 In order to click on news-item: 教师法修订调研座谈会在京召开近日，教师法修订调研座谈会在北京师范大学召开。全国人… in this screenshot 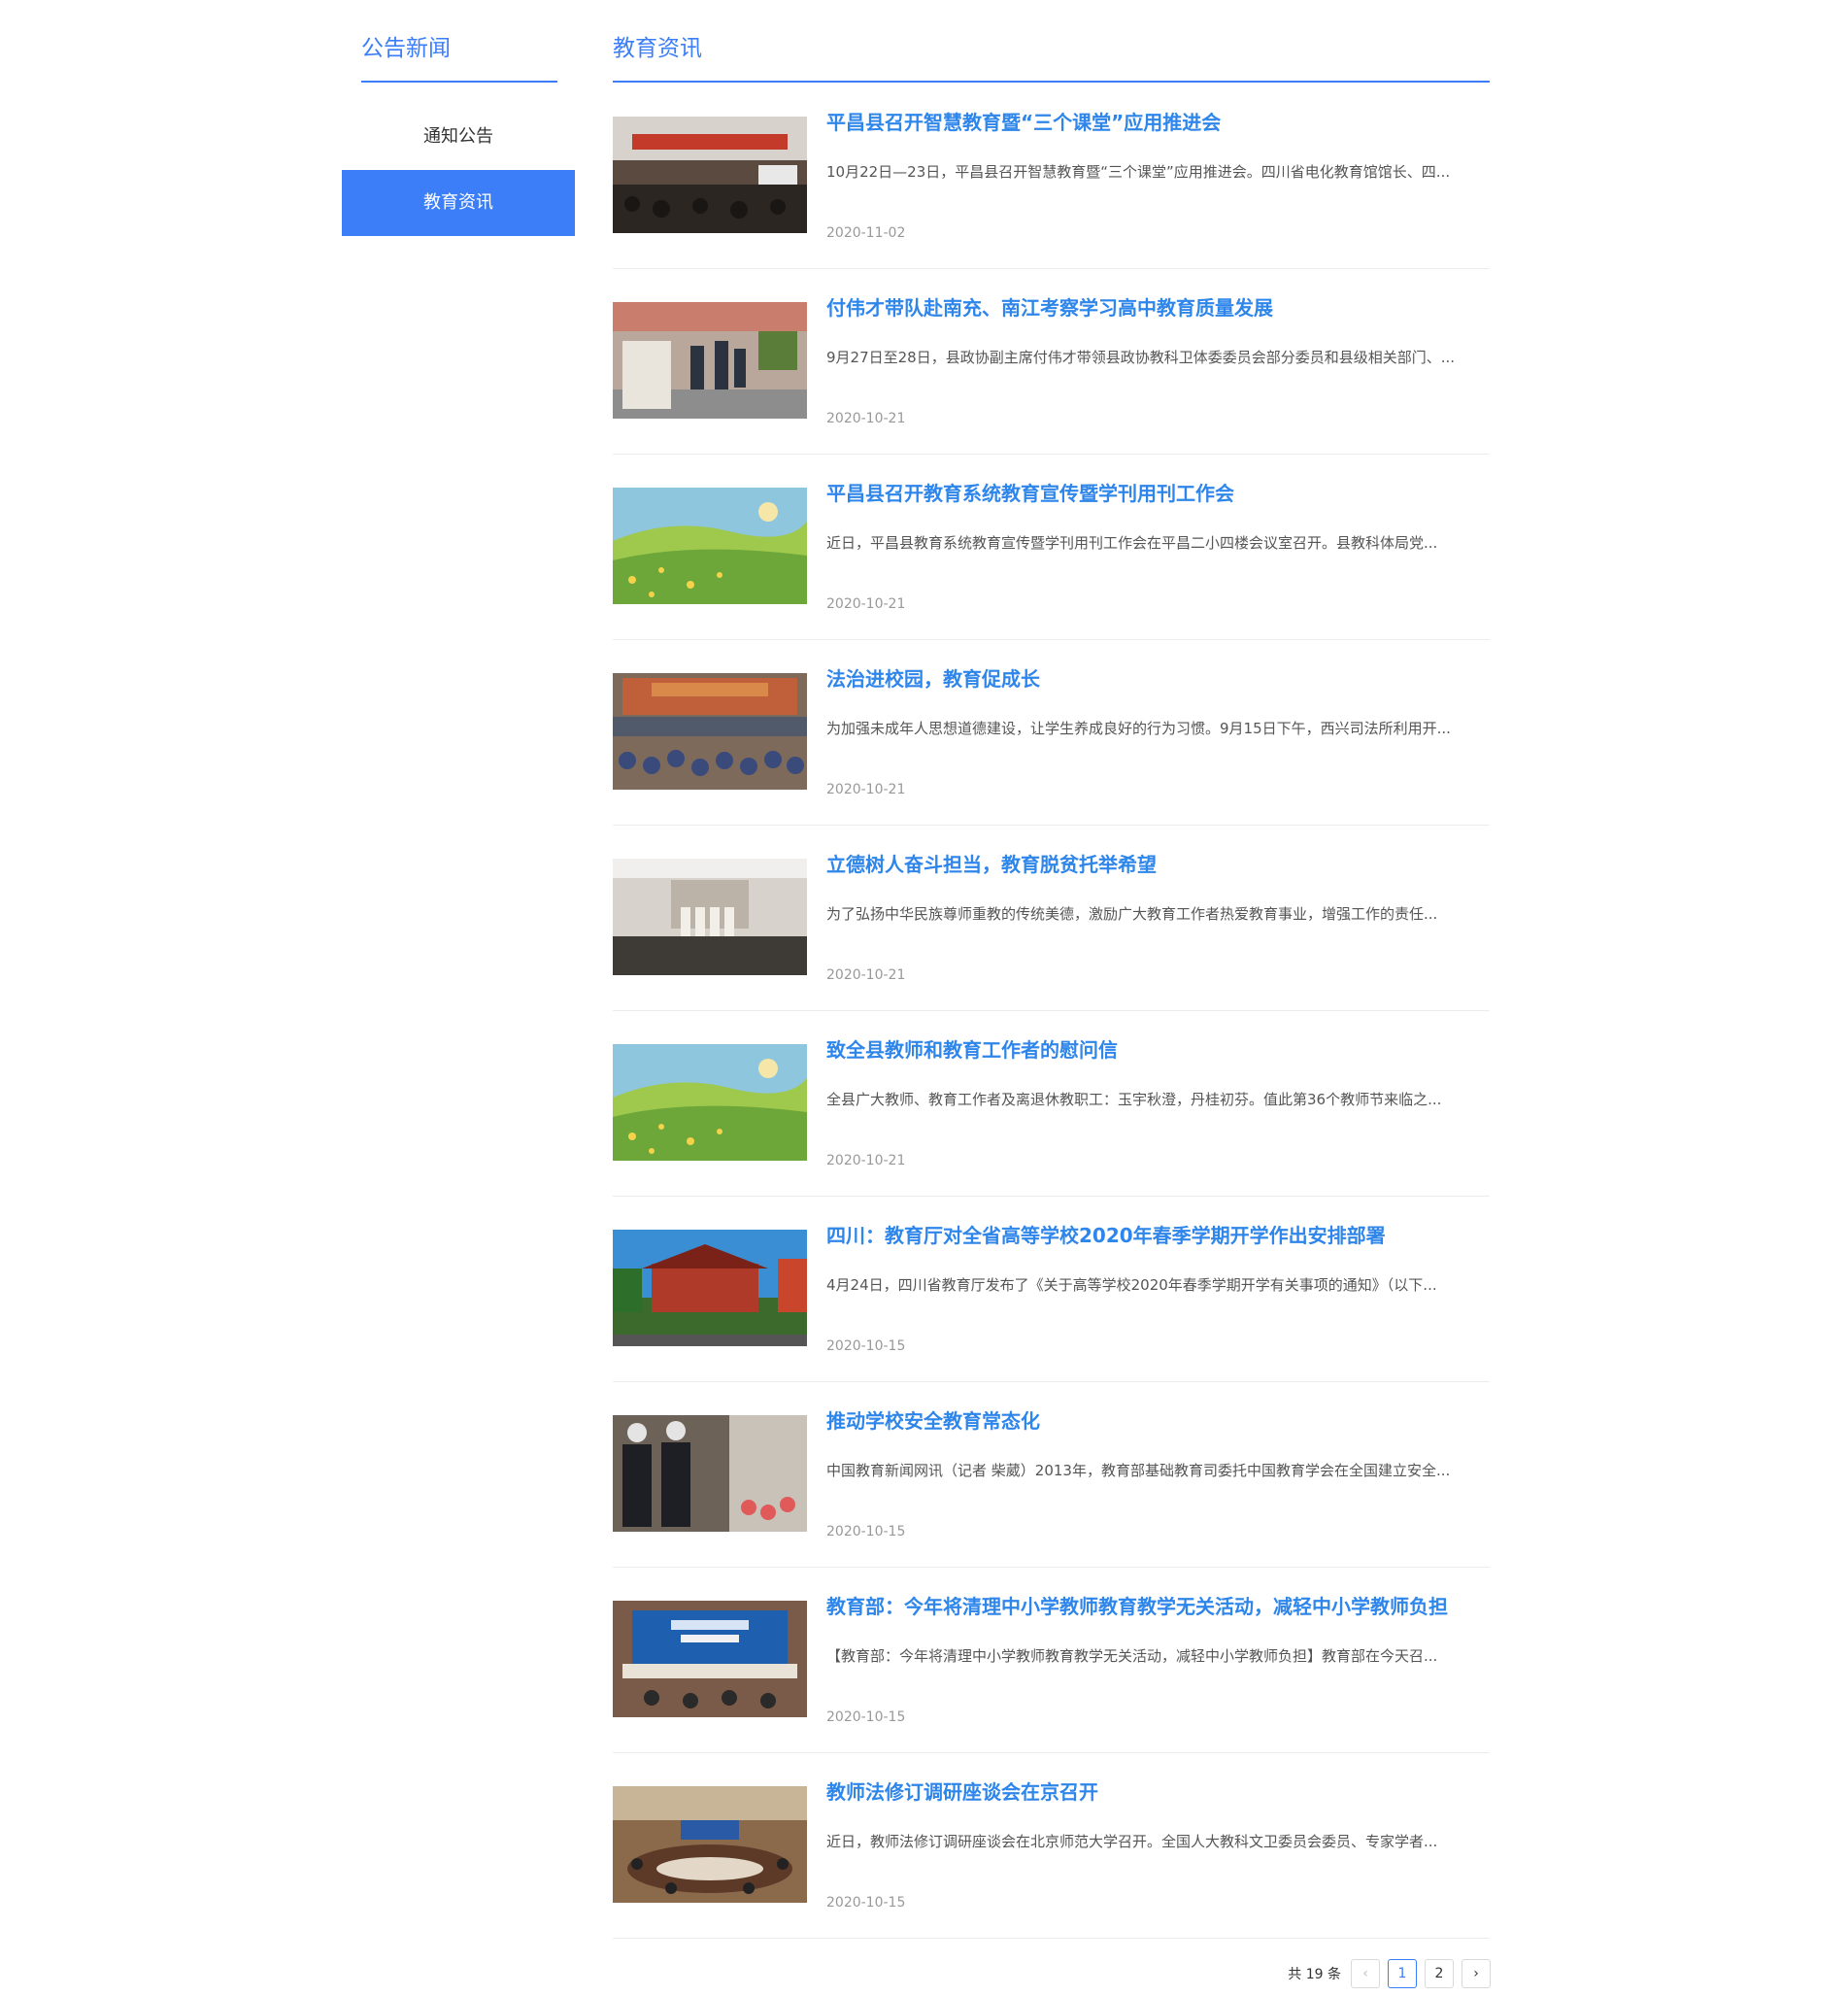, I will do `click(1051, 1846)`.